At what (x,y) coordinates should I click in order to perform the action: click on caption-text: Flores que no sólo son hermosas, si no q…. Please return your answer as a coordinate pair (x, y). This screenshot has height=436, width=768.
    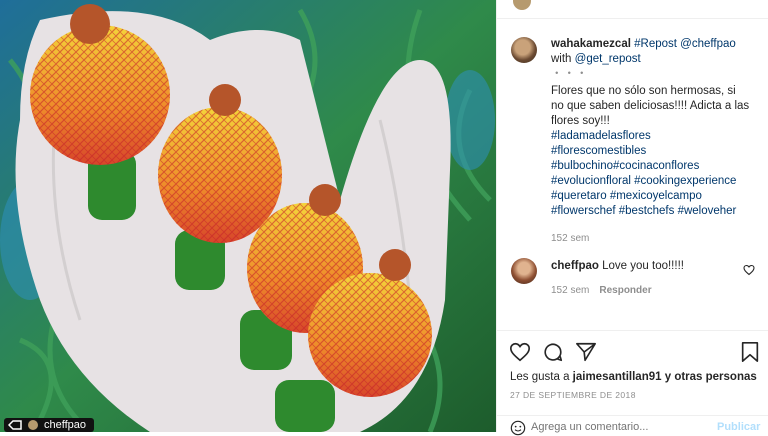
    Looking at the image, I should click on (650, 106).